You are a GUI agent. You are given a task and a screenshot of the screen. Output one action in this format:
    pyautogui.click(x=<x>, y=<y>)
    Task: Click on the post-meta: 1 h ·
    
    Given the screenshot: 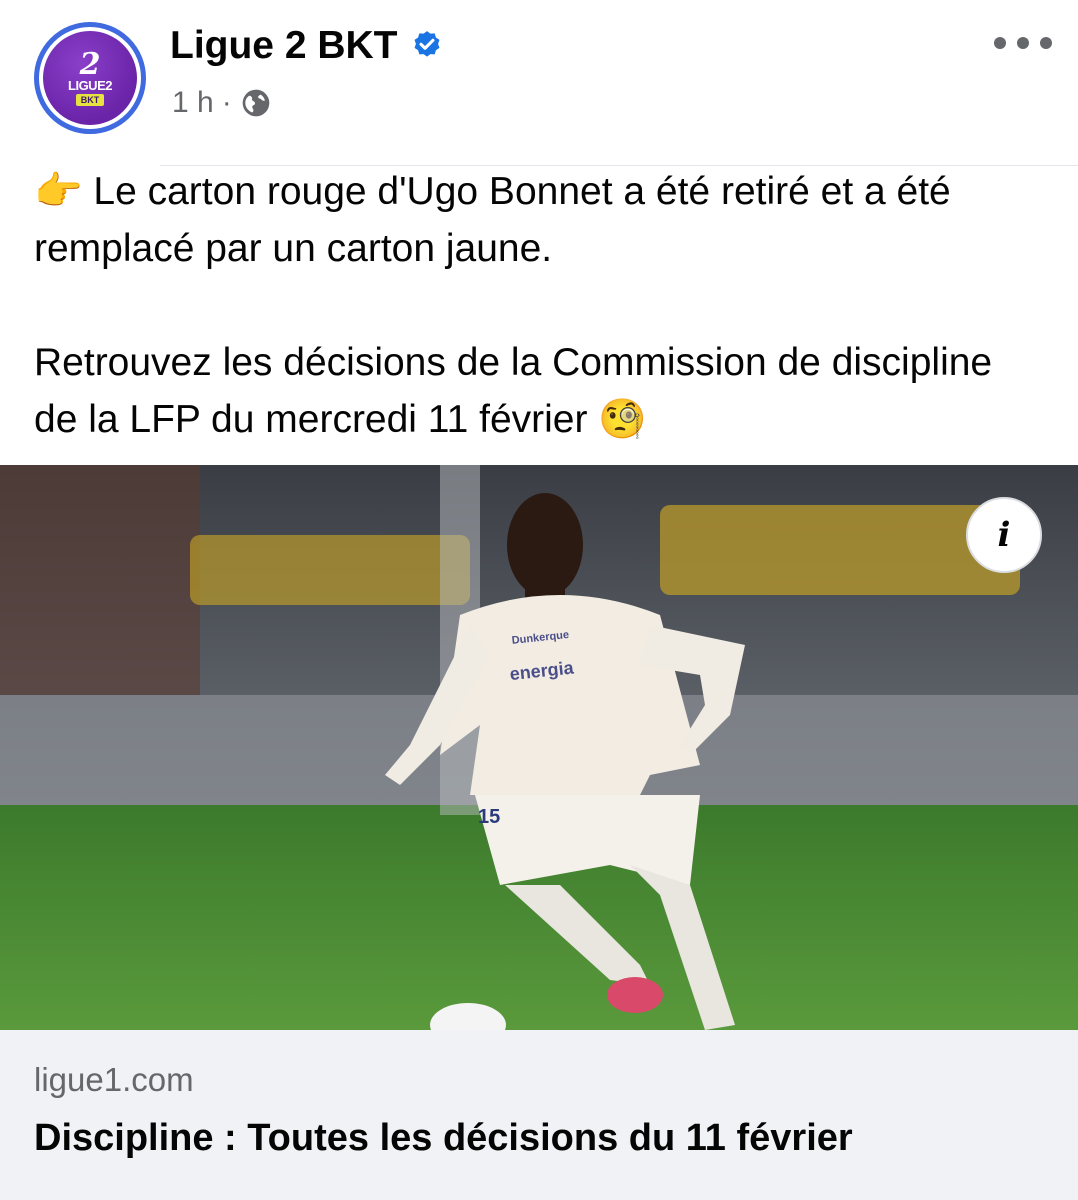 What is the action you would take?
    pyautogui.click(x=222, y=103)
    